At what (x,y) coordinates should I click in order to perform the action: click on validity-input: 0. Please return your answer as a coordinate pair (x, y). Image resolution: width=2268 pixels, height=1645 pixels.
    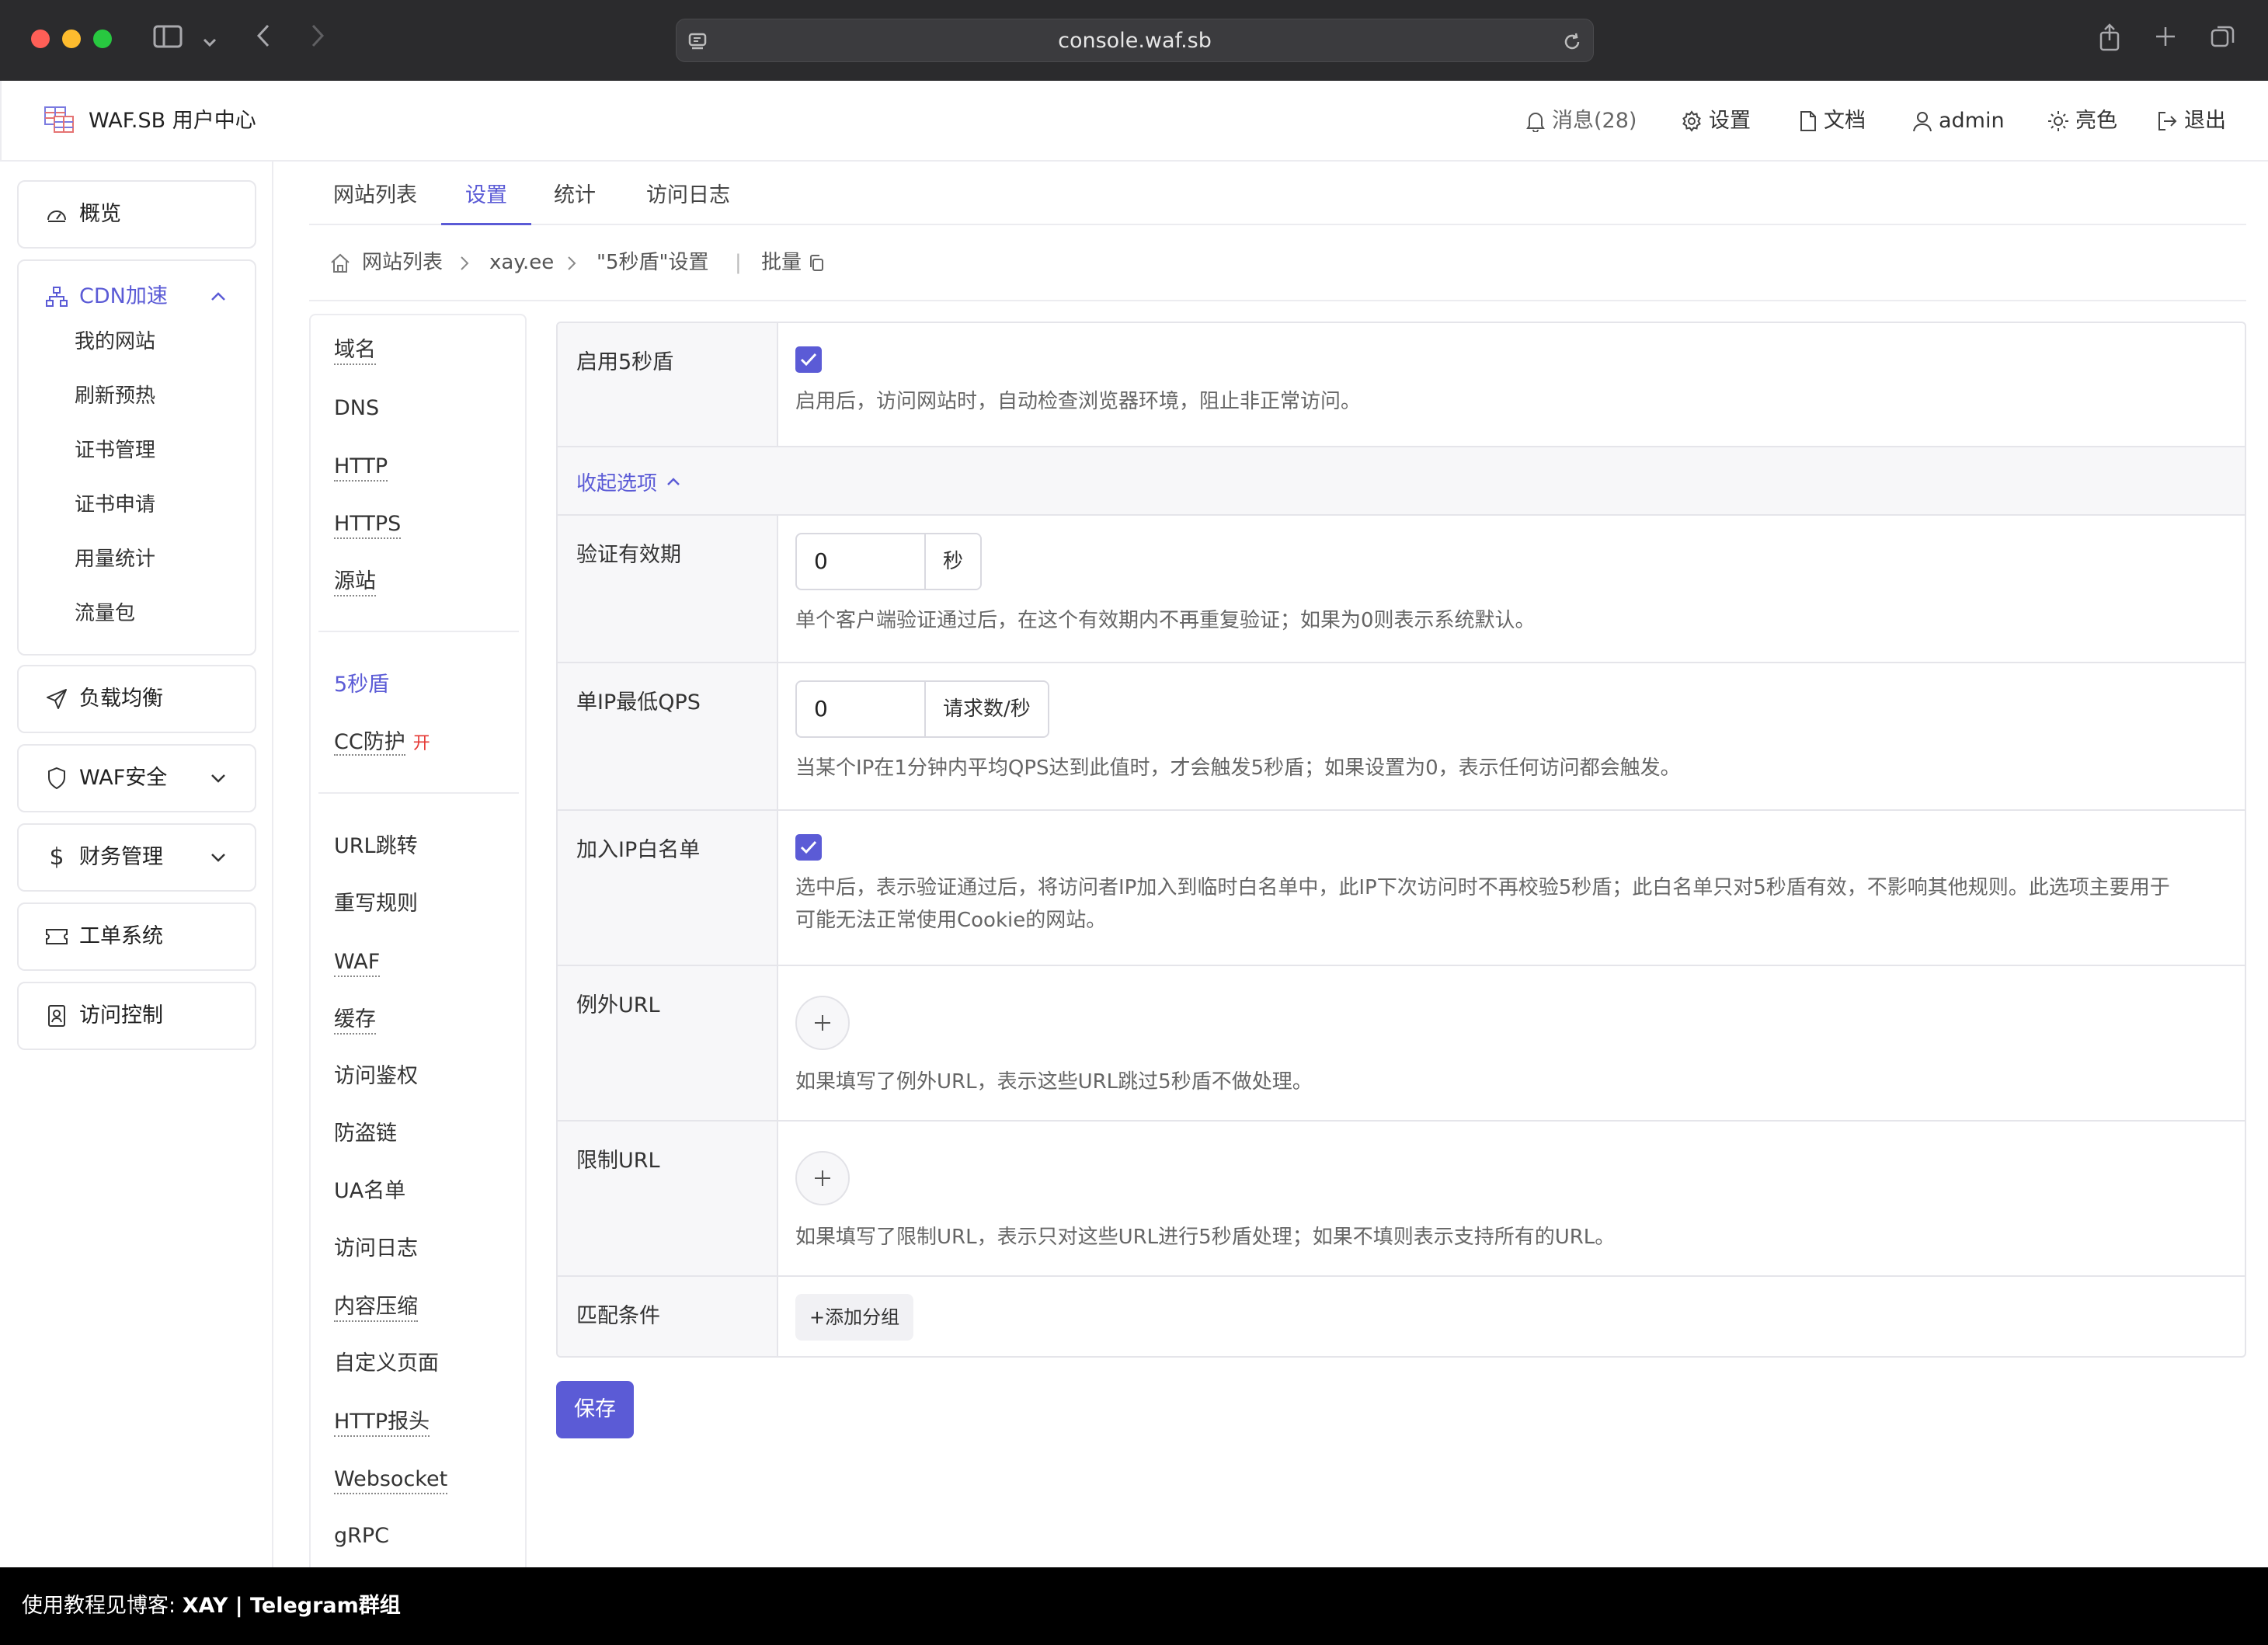
    Looking at the image, I should click on (861, 561).